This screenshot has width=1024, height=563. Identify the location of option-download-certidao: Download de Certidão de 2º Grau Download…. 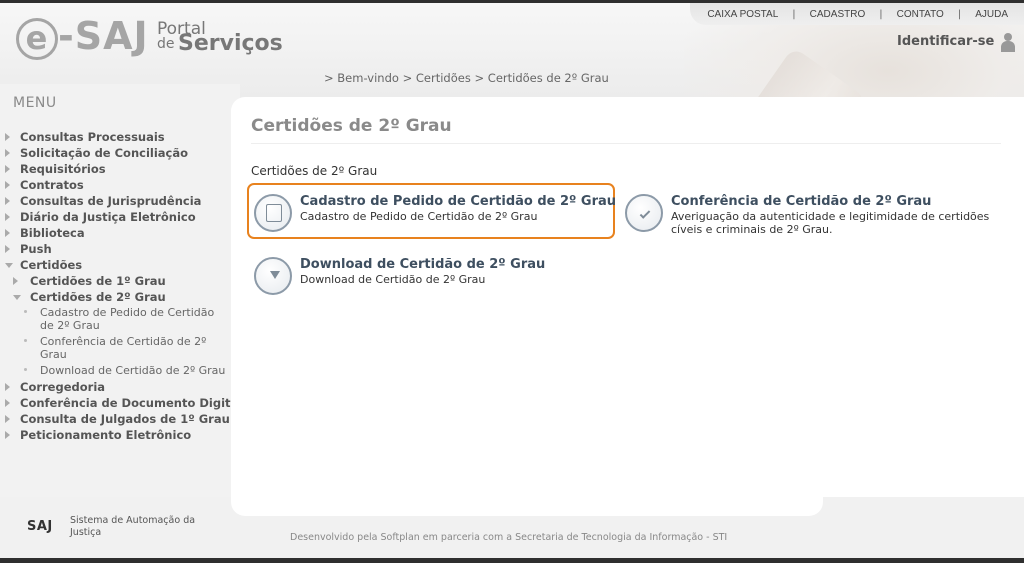
(434, 277).